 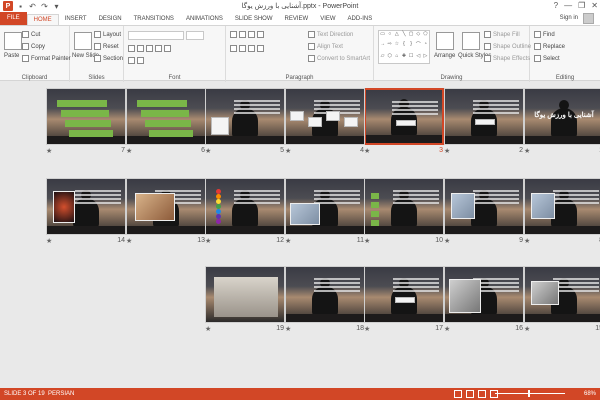 What do you see at coordinates (46, 58) in the screenshot?
I see `format-painter-button: Format Painter` at bounding box center [46, 58].